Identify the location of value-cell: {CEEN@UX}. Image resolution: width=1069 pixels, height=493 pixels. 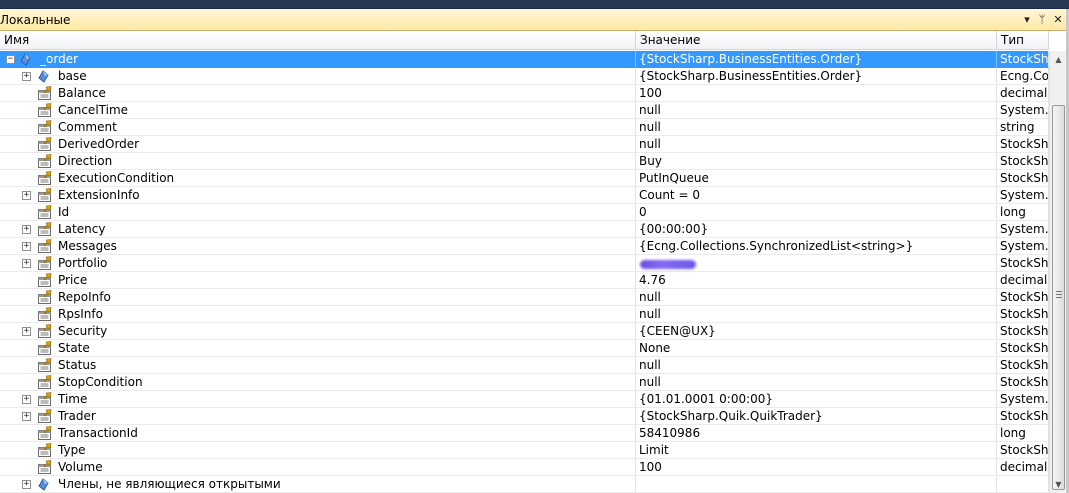
(816, 331).